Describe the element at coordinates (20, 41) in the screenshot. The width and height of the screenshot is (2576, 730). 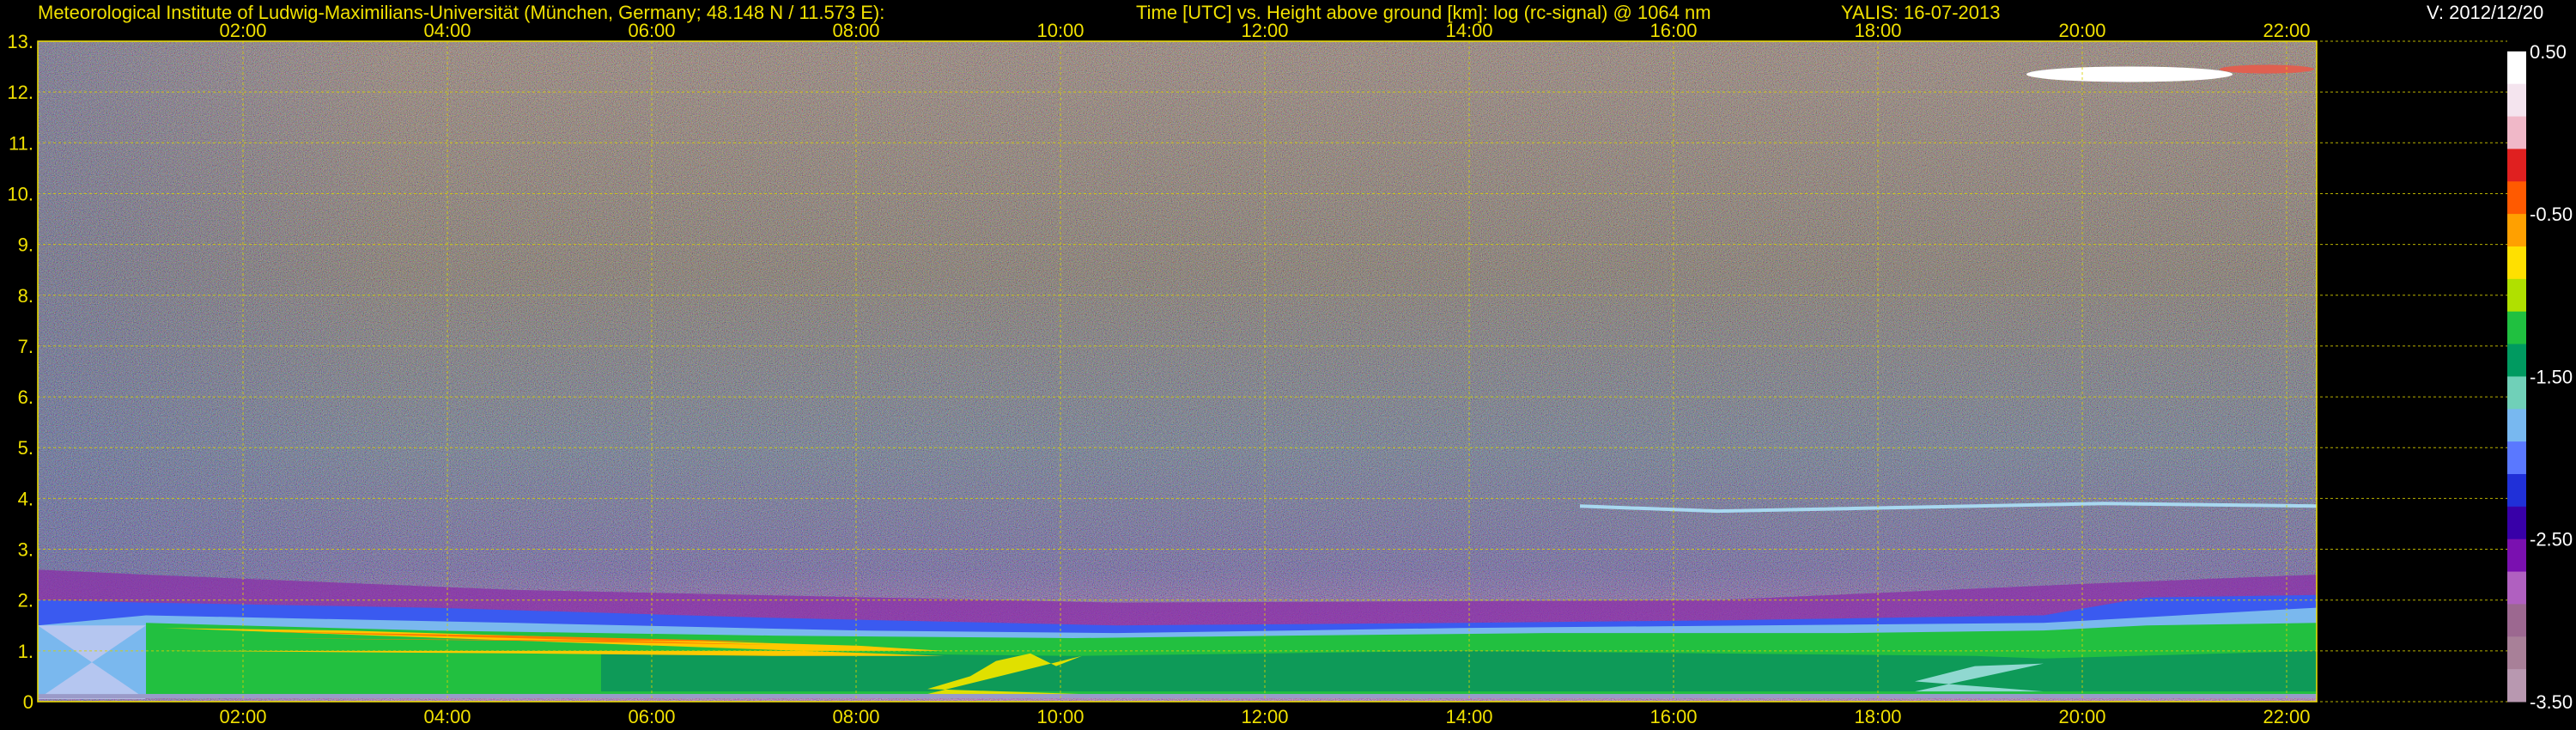
I see `y-tick-label: 13.` at that location.